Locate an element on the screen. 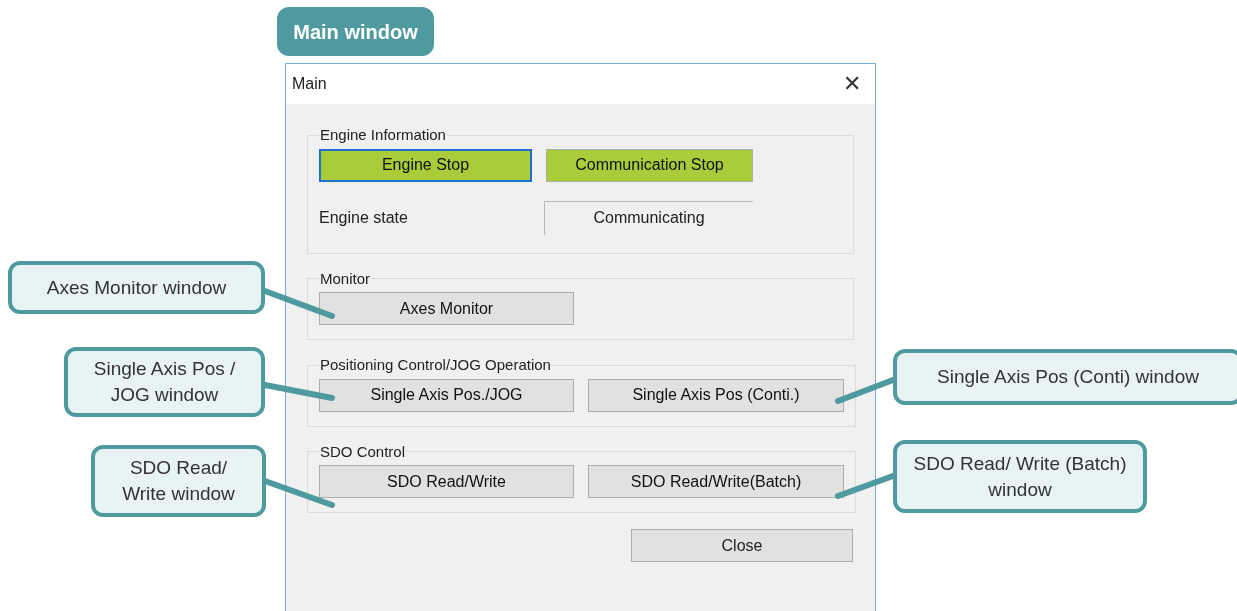 This screenshot has width=1237, height=611. action-button: Axes Monitor is located at coordinates (446, 308).